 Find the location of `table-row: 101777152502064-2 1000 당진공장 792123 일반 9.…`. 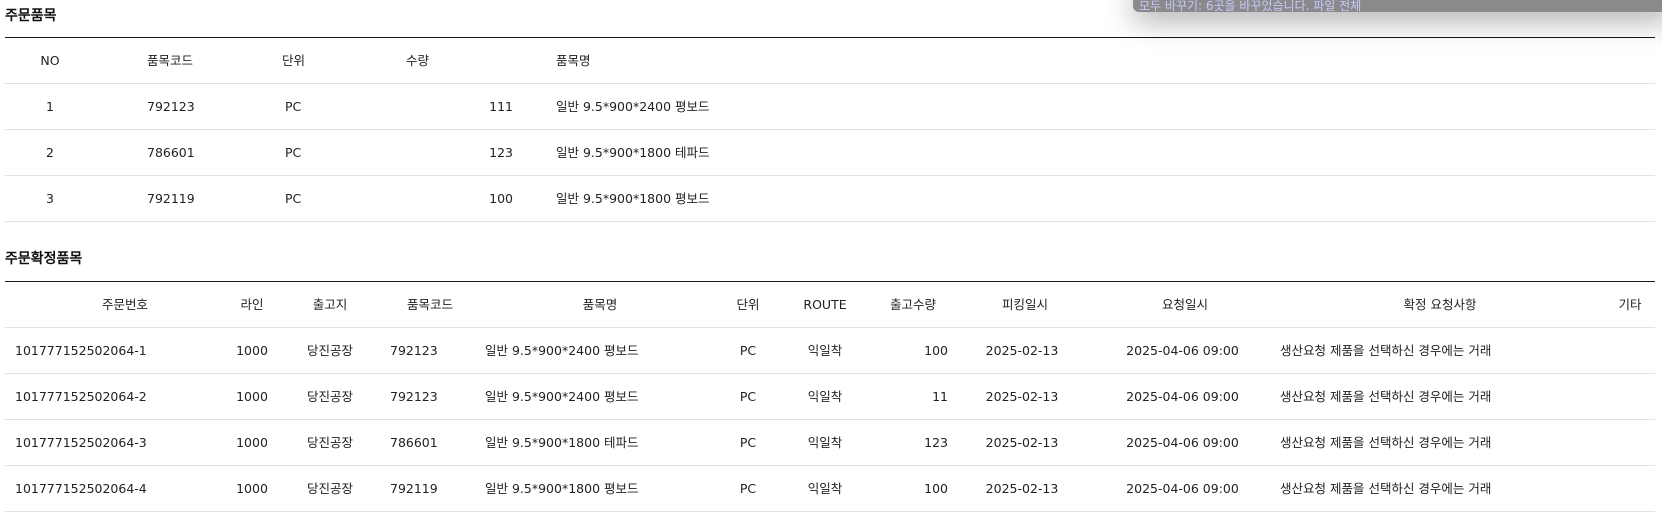

table-row: 101777152502064-2 1000 당진공장 792123 일반 9.… is located at coordinates (830, 397).